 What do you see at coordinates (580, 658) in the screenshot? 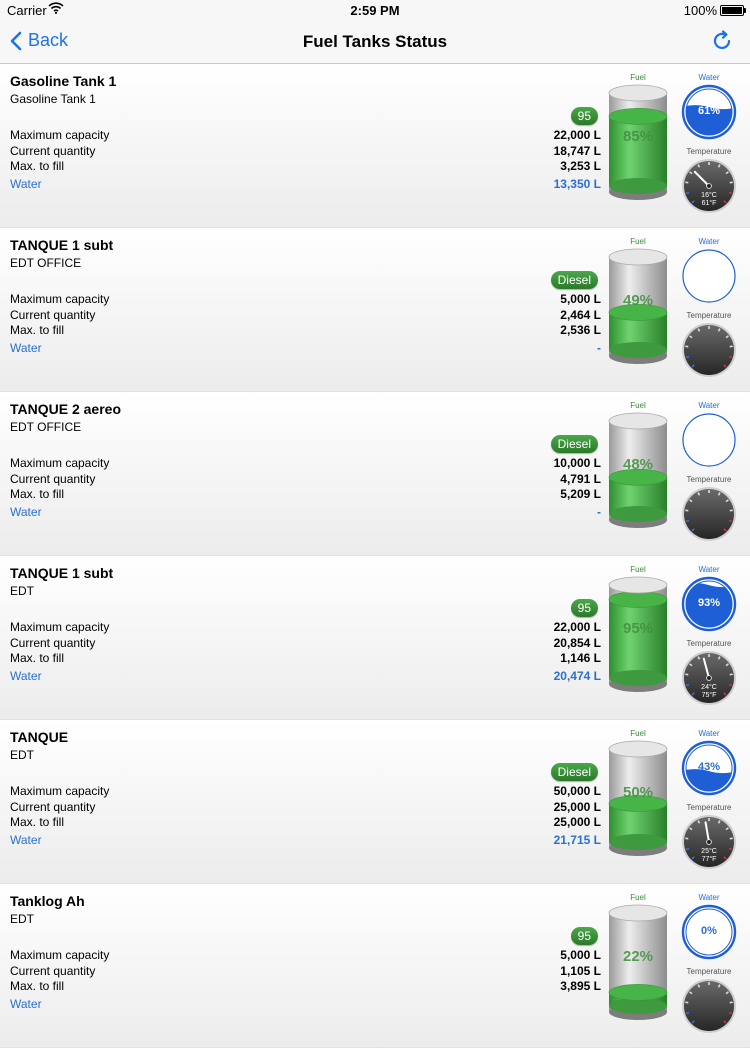
I see `max-to-fill-value: 1,146 L` at bounding box center [580, 658].